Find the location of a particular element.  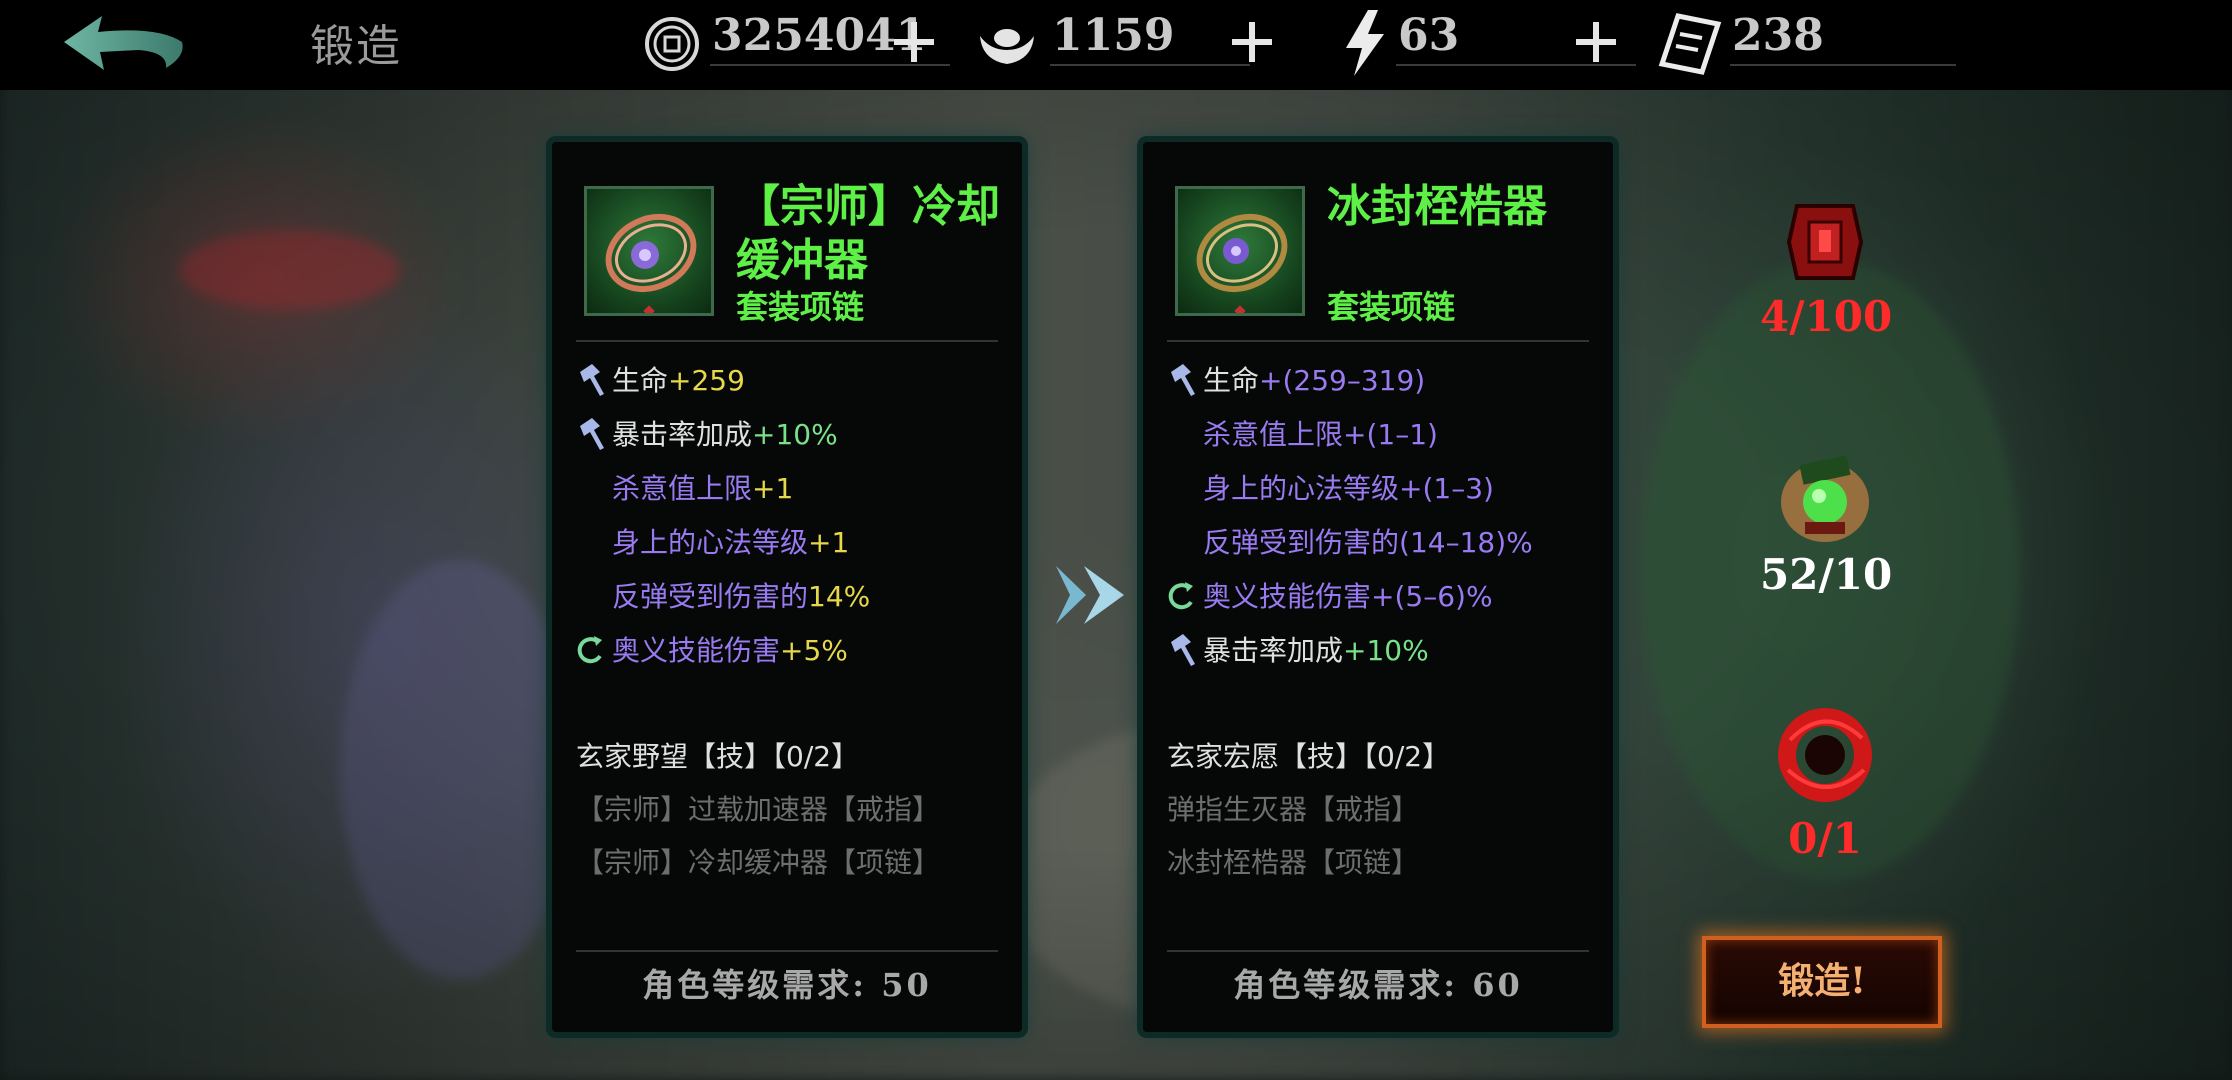

tickets-value: 238 is located at coordinates (1778, 35).